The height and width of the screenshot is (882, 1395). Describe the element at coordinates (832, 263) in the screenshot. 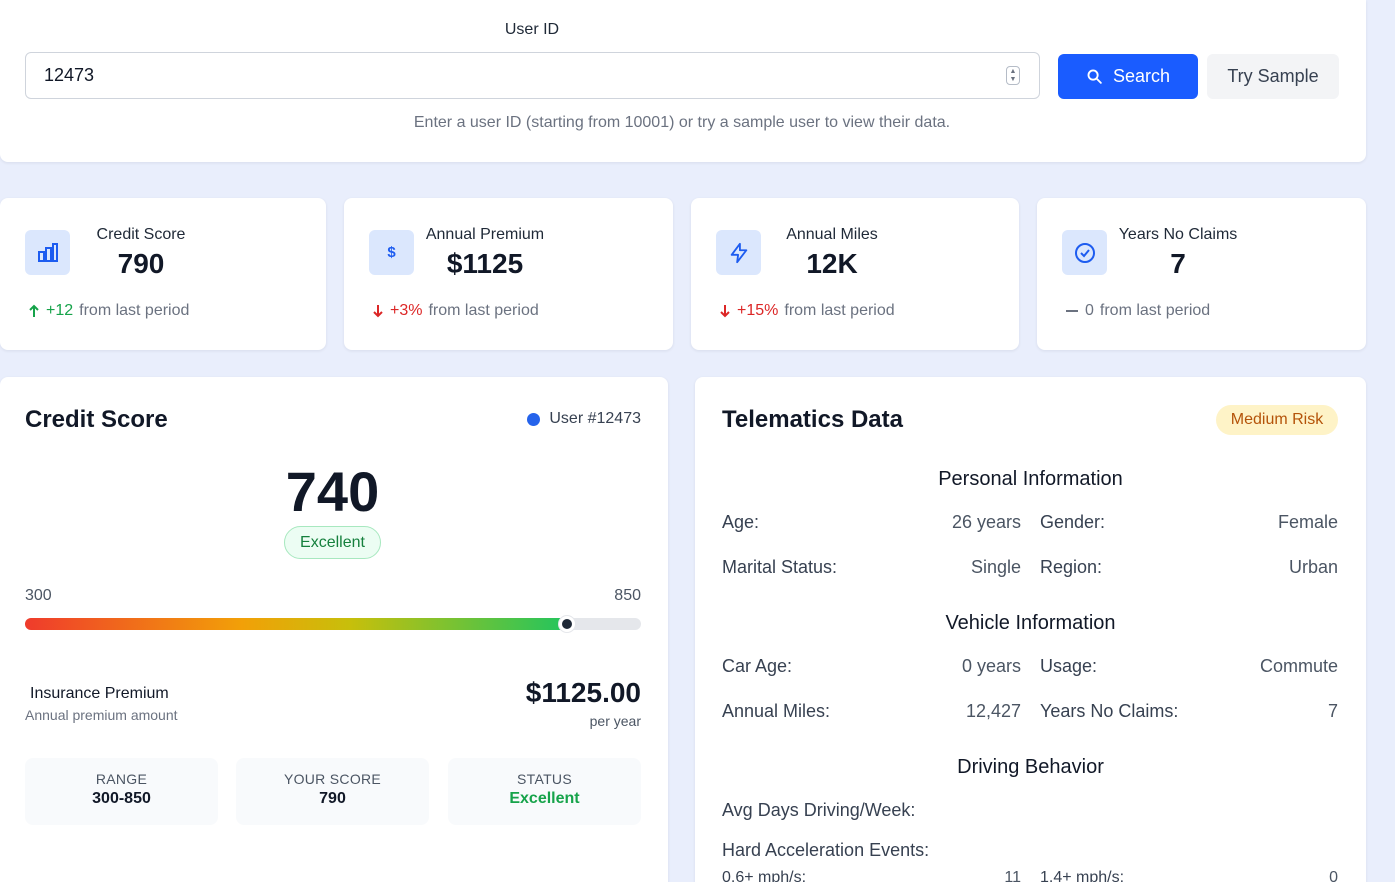

I see `stat-value: 12K` at that location.